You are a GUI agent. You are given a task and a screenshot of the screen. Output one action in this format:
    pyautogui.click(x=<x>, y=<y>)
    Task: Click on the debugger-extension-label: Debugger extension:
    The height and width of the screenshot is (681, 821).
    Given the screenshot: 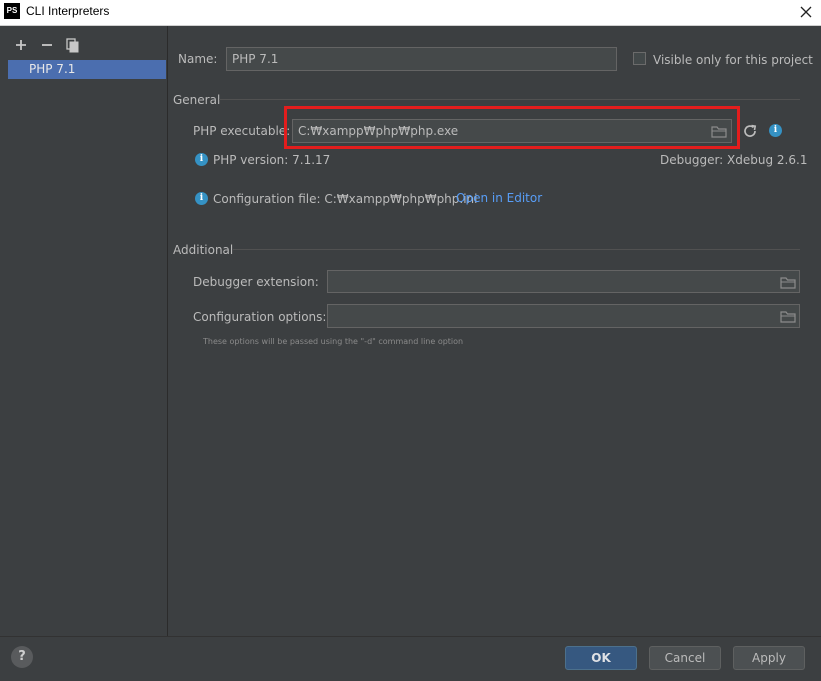 What is the action you would take?
    pyautogui.click(x=256, y=282)
    